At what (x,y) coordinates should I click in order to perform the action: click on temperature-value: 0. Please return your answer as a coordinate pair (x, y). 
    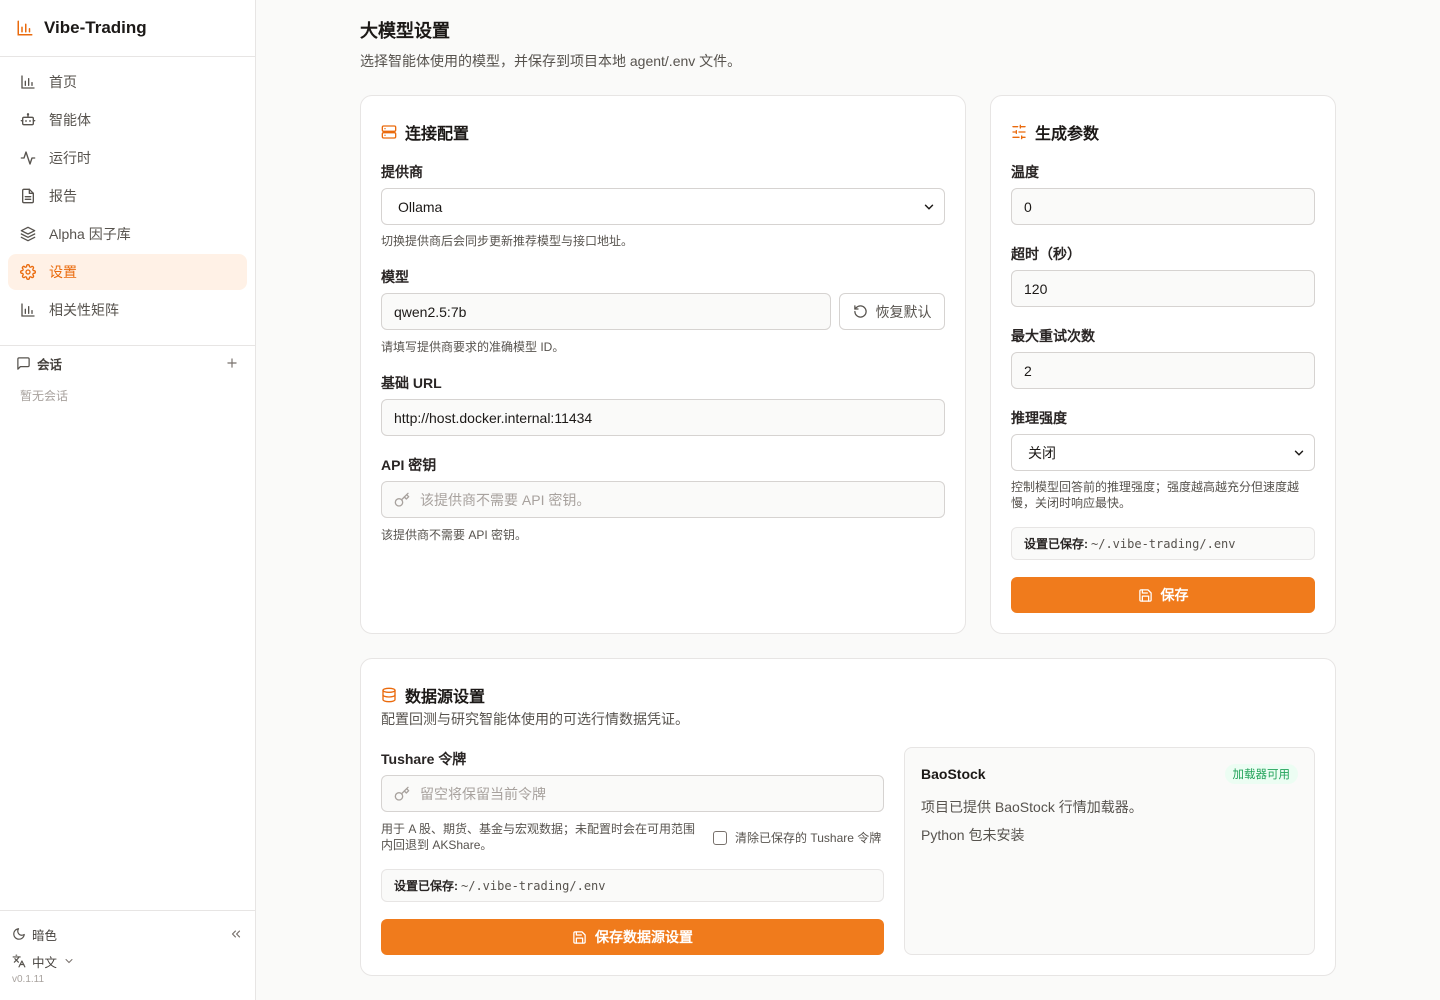
    Looking at the image, I should click on (1028, 206).